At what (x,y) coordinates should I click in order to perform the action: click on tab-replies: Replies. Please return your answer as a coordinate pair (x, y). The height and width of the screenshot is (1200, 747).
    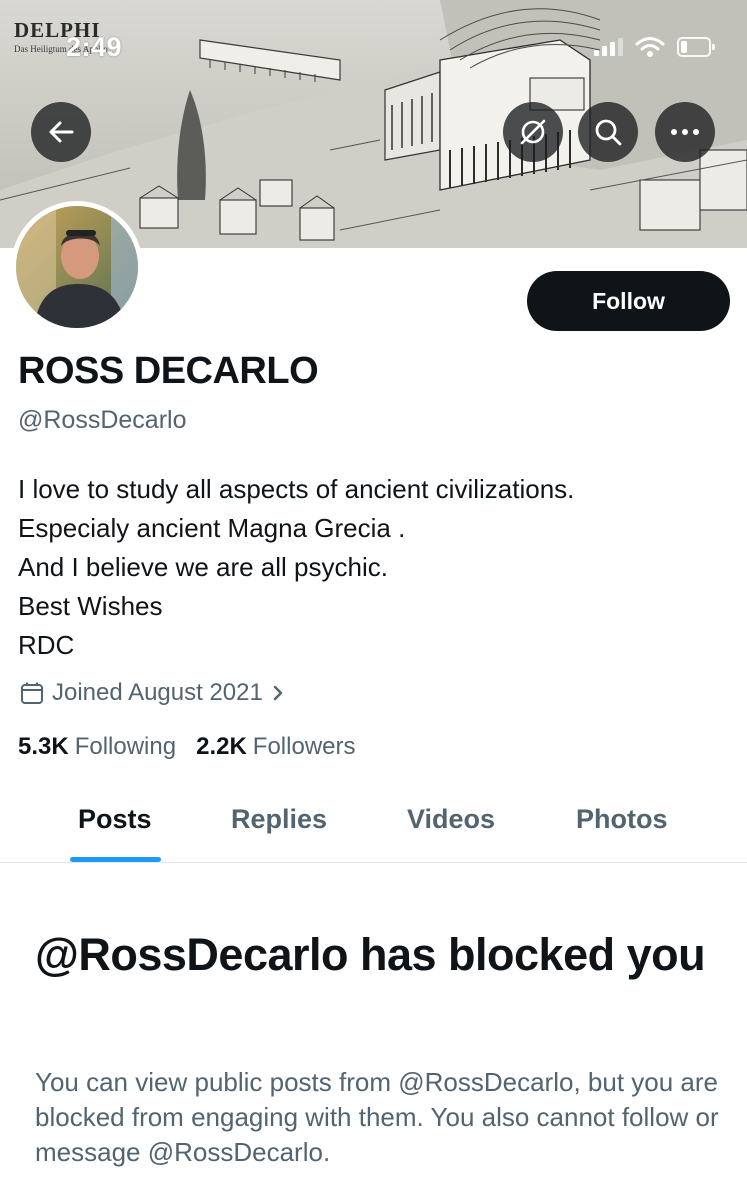
    Looking at the image, I should click on (279, 819).